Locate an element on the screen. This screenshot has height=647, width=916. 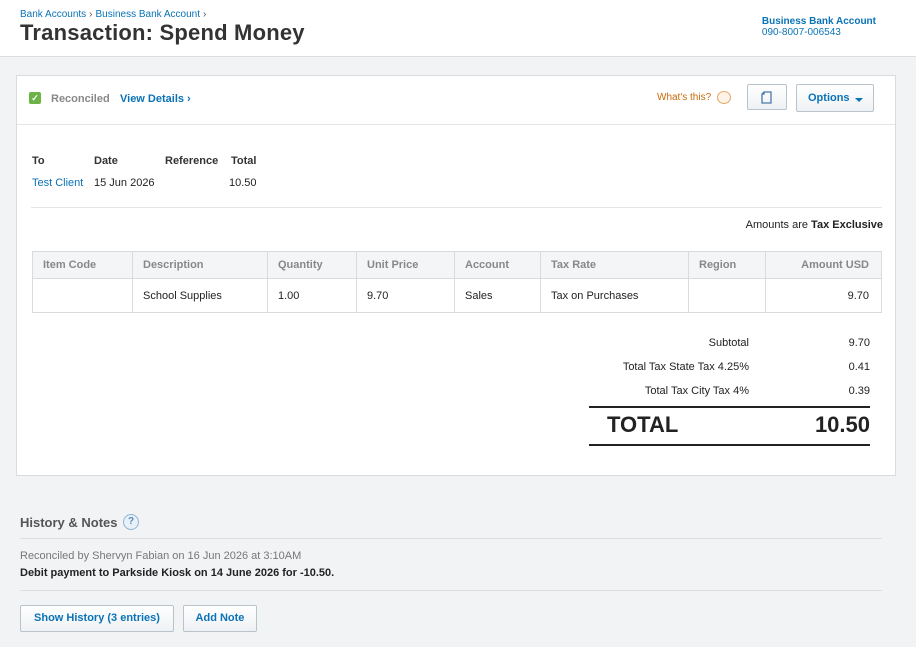
copy-button is located at coordinates (767, 97).